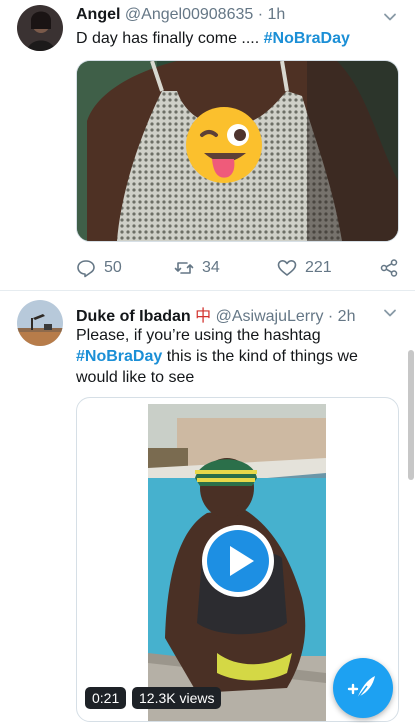 The width and height of the screenshot is (415, 723). What do you see at coordinates (99, 268) in the screenshot?
I see `reply-button: 50` at bounding box center [99, 268].